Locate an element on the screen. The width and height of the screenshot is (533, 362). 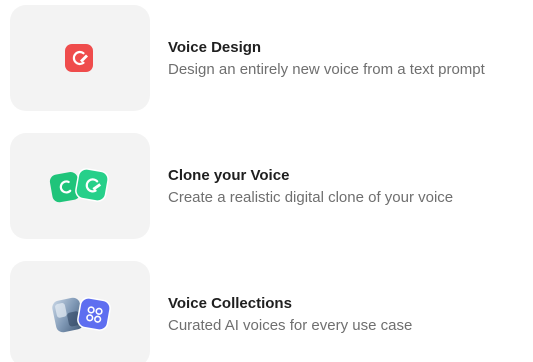
voice-design-tile is located at coordinates (80, 58).